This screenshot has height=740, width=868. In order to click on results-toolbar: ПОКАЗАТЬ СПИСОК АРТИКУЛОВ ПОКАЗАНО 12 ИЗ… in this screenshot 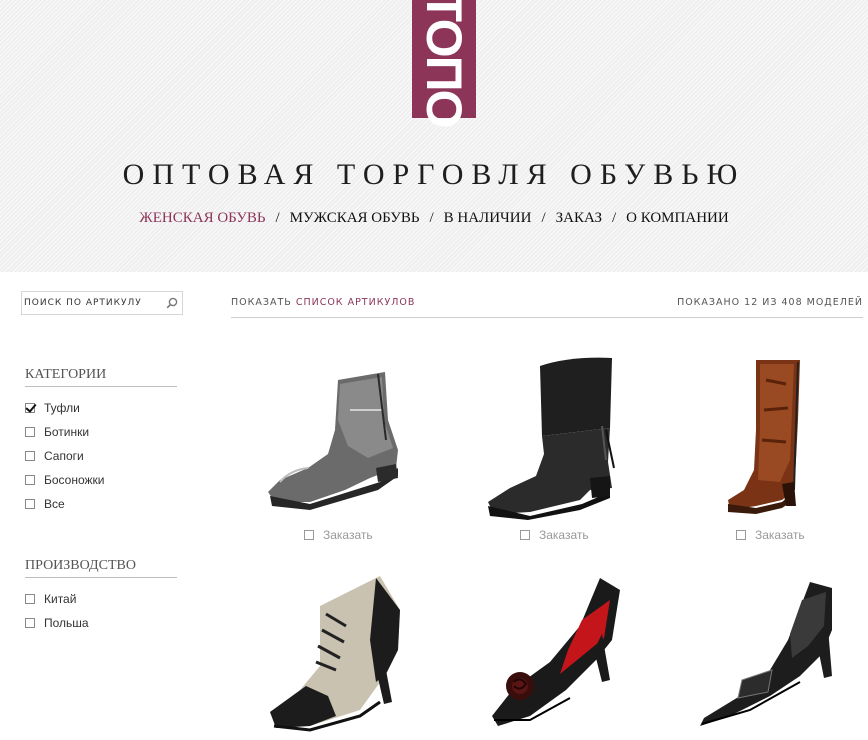, I will do `click(547, 307)`.